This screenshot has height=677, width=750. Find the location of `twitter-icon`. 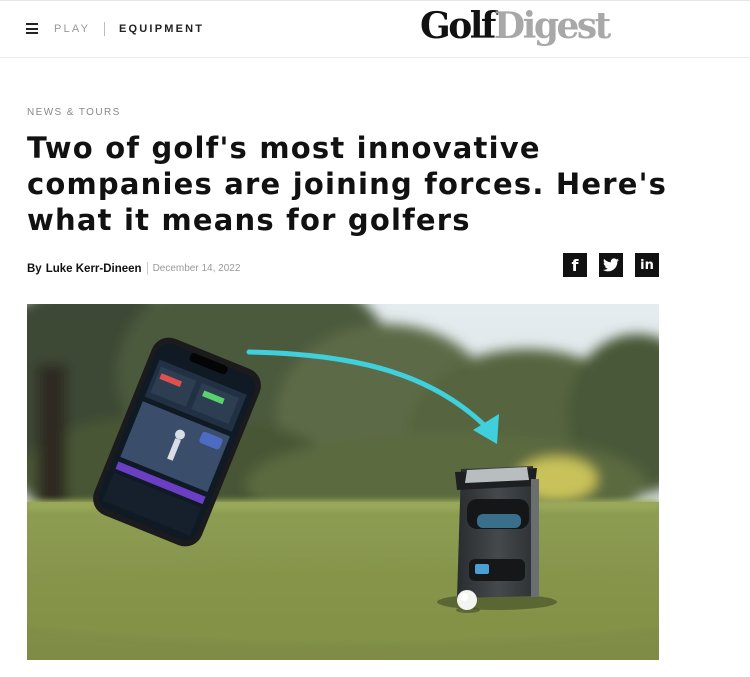

twitter-icon is located at coordinates (611, 265).